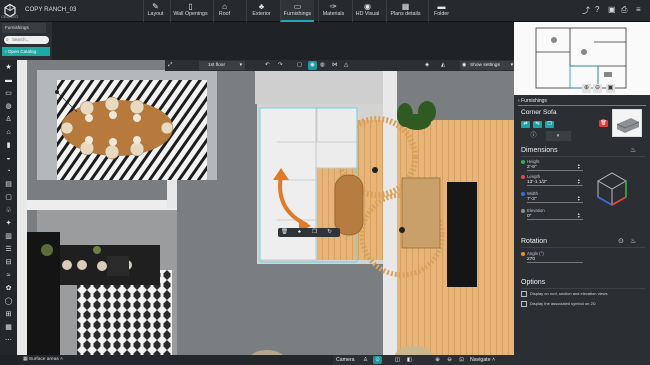 This screenshot has height=365, width=650. What do you see at coordinates (312, 65) in the screenshot?
I see `select-mode-icon: ◉` at bounding box center [312, 65].